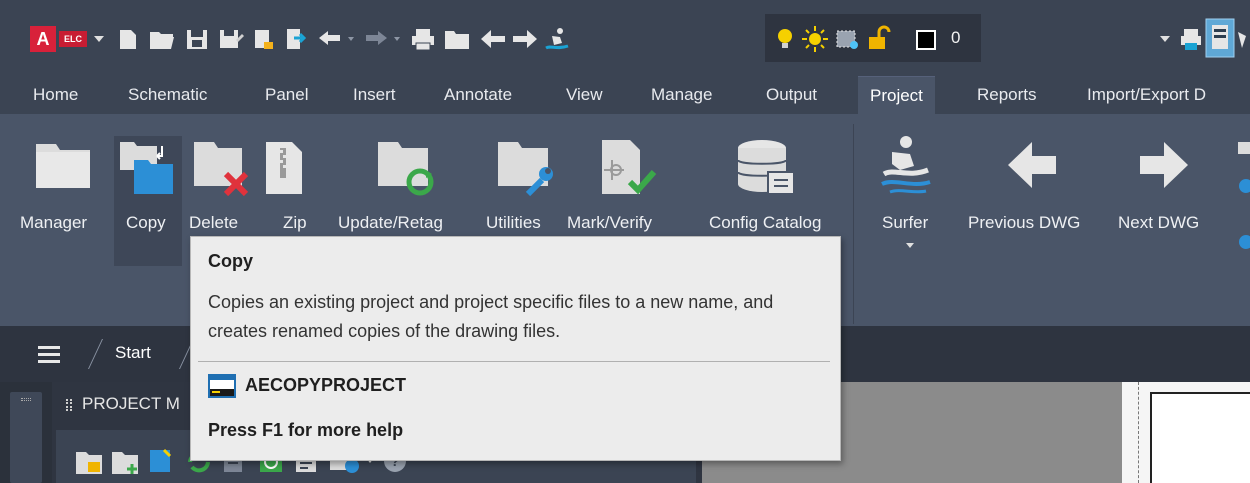 Image resolution: width=1250 pixels, height=483 pixels. What do you see at coordinates (514, 361) in the screenshot?
I see `tooltip-divider` at bounding box center [514, 361].